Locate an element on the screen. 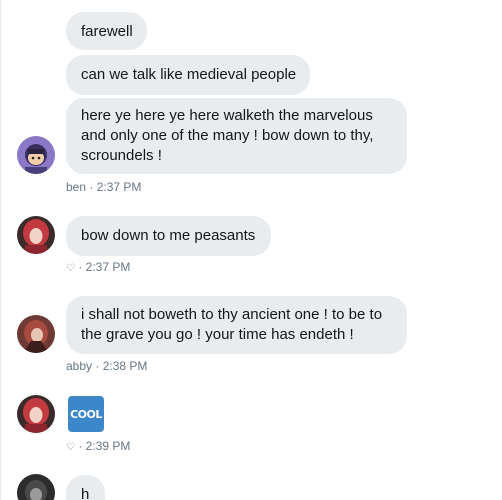 This screenshot has width=502, height=500. message-text: farewell is located at coordinates (107, 31).